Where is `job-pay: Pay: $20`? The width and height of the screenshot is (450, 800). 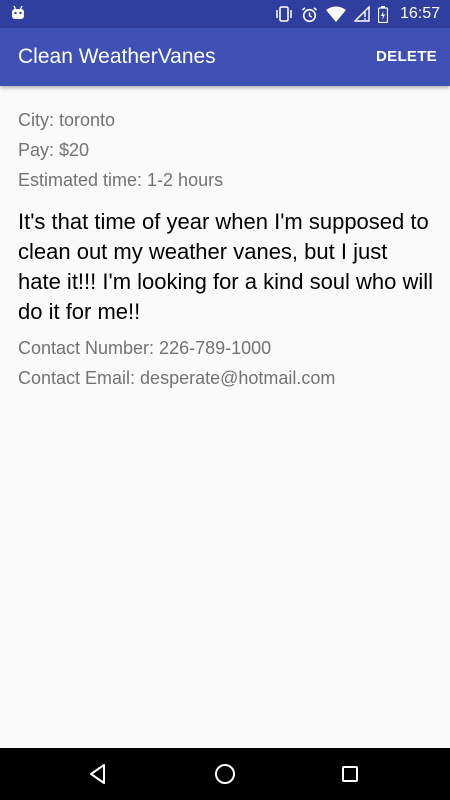
job-pay: Pay: $20 is located at coordinates (54, 150).